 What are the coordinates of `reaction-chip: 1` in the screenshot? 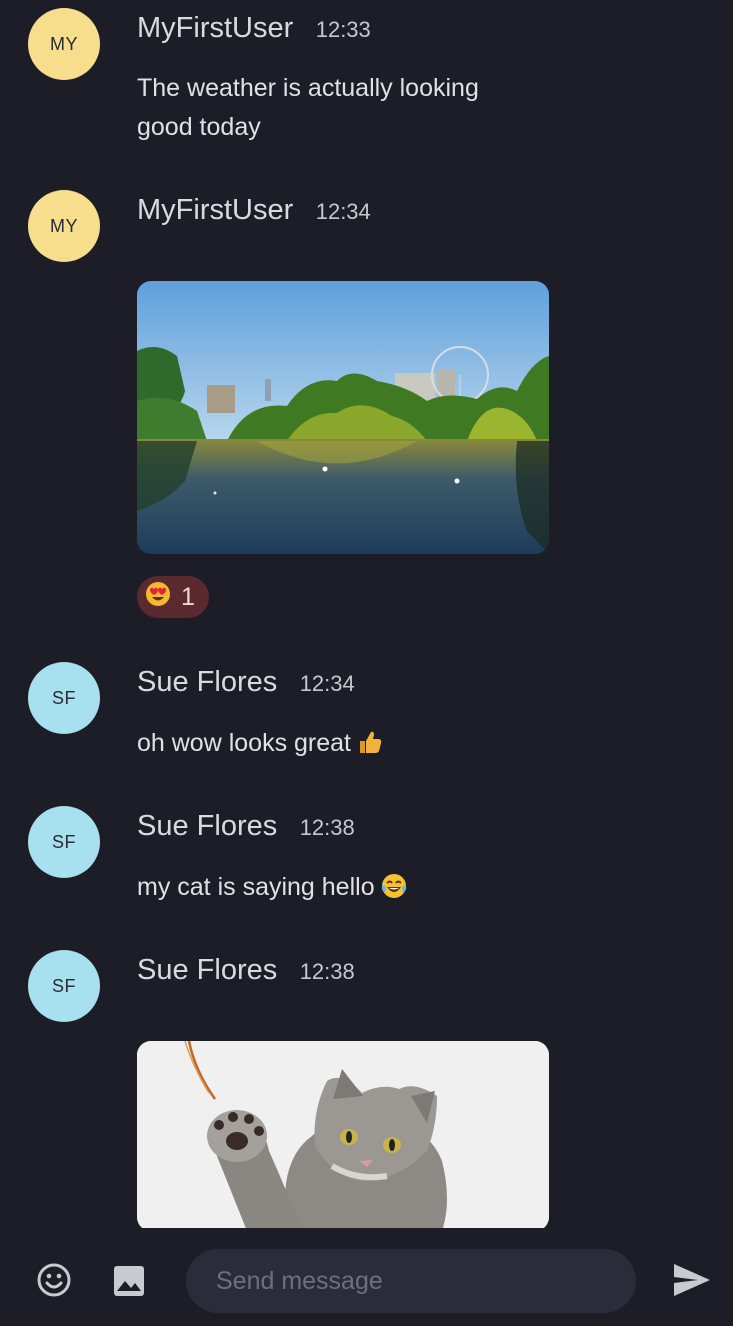 It's located at (173, 597).